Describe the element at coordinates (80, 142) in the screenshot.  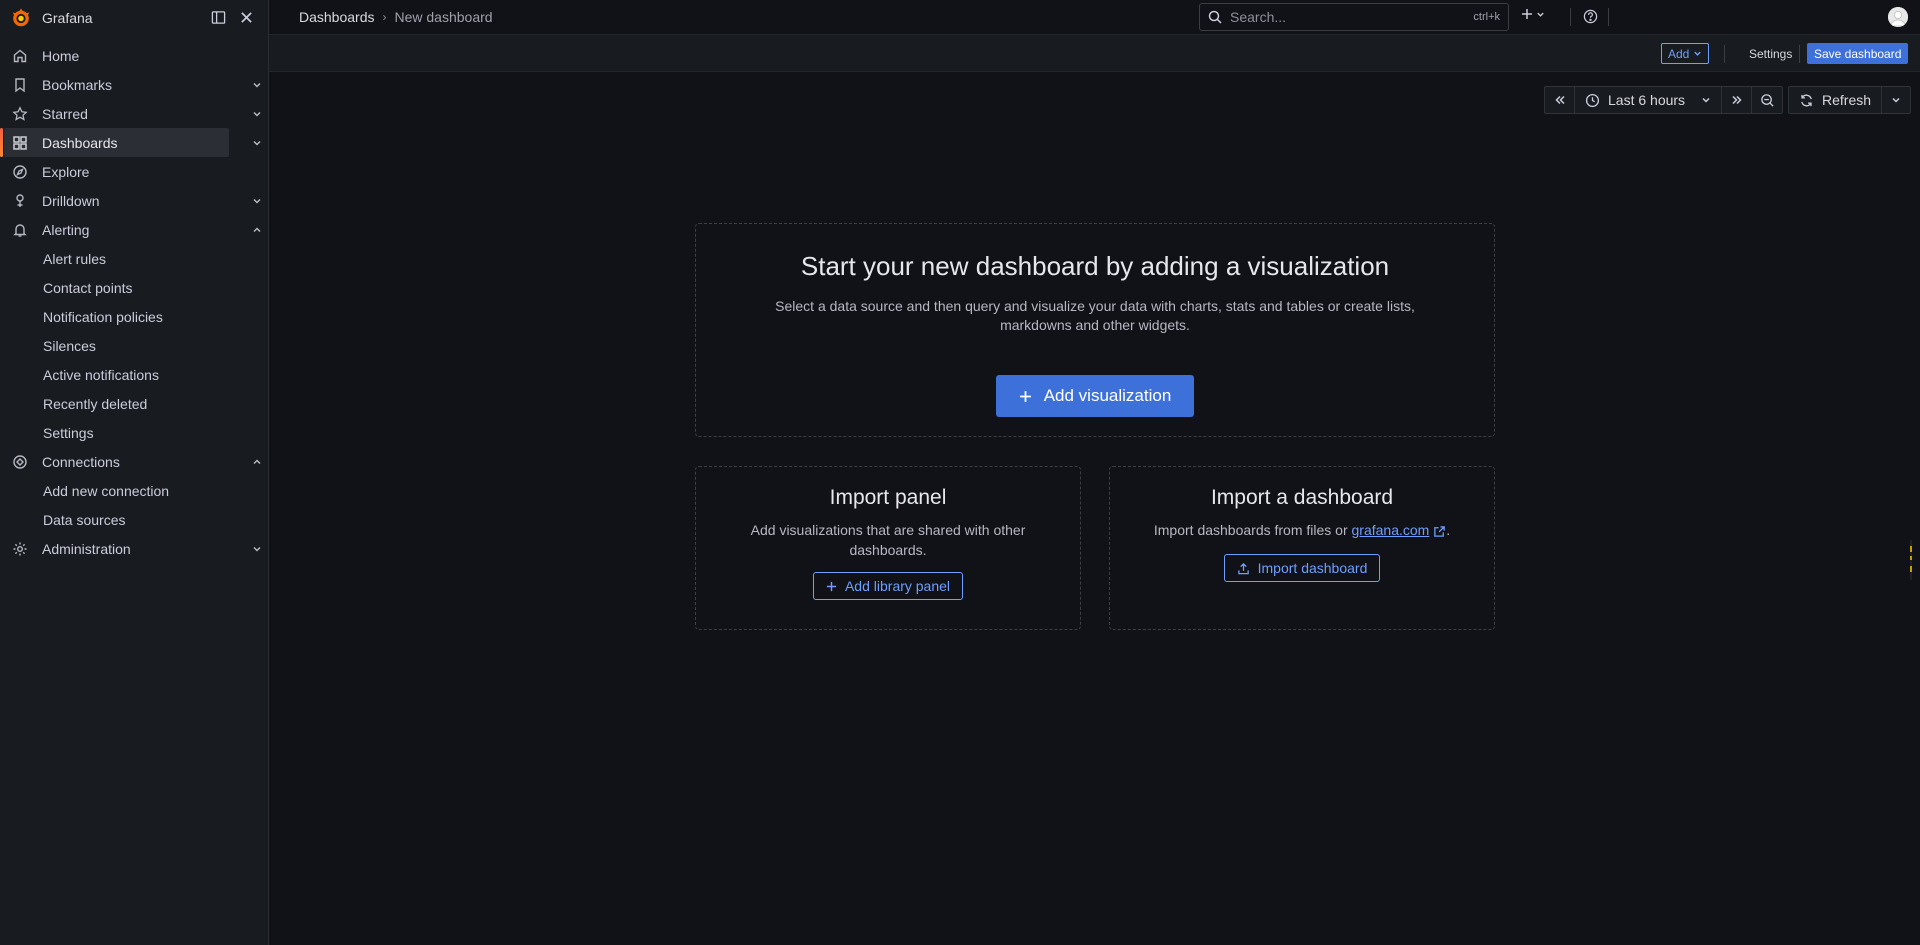
I see `sidebar-item-label: Dashboards` at that location.